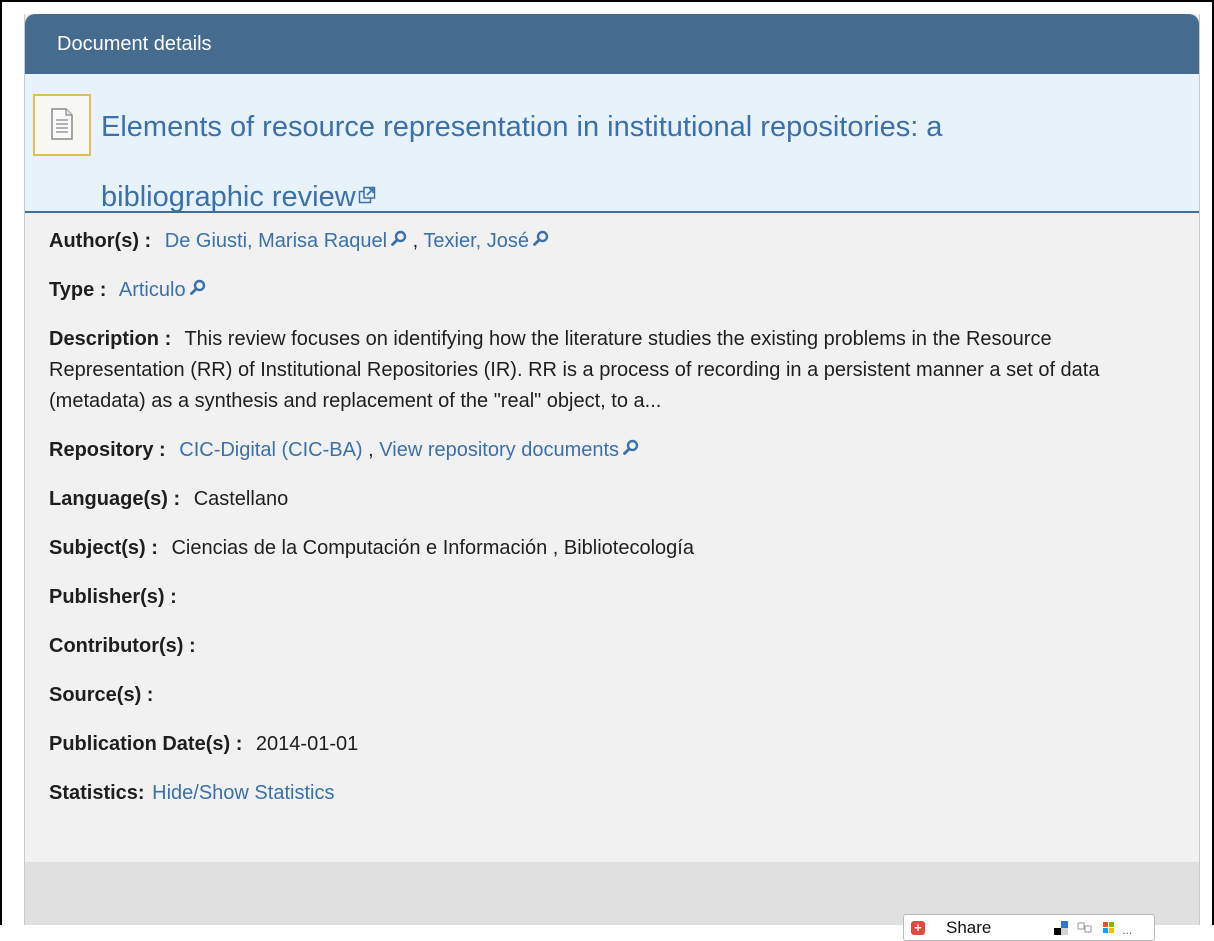  I want to click on share-label: Share, so click(969, 927).